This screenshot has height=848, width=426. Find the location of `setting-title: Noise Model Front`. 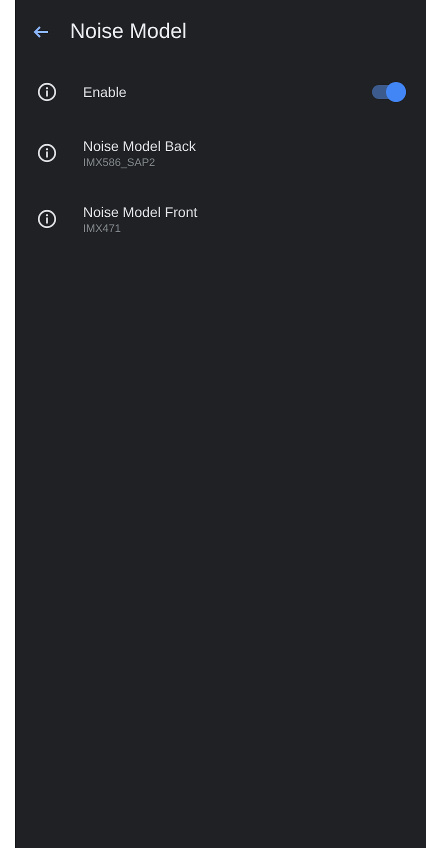

setting-title: Noise Model Front is located at coordinates (140, 212).